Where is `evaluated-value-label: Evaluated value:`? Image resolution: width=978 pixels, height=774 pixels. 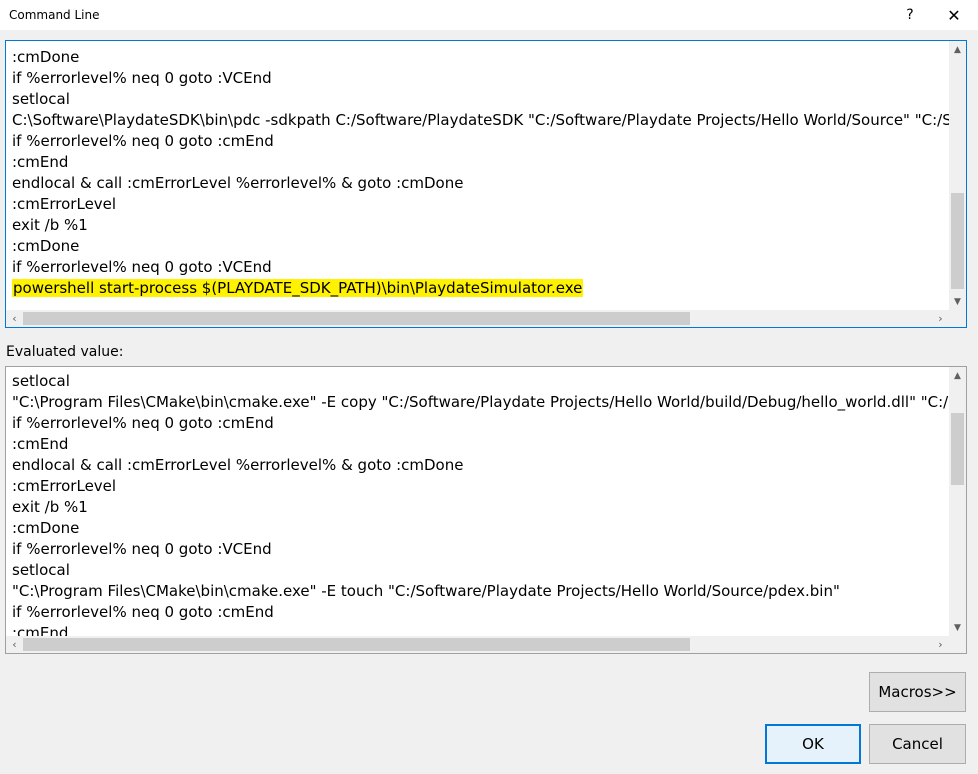
evaluated-value-label: Evaluated value: is located at coordinates (65, 352).